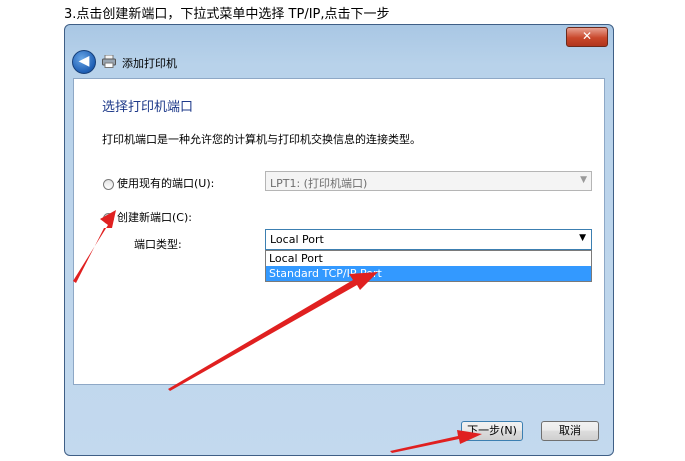 This screenshot has height=461, width=685. I want to click on create-new-port-radio, so click(108, 218).